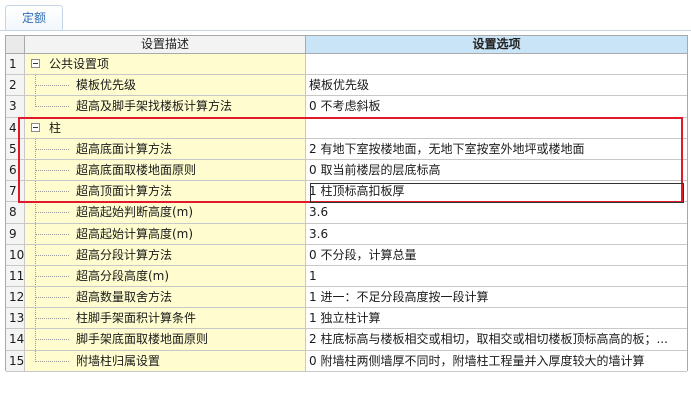  What do you see at coordinates (15, 213) in the screenshot?
I see `row-number: 8` at bounding box center [15, 213].